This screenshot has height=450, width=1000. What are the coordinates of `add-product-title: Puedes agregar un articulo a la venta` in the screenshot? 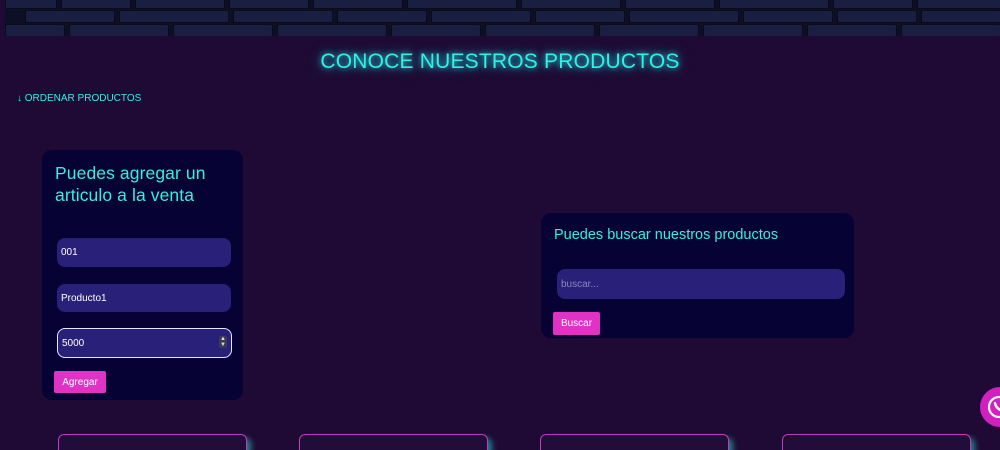 It's located at (130, 184).